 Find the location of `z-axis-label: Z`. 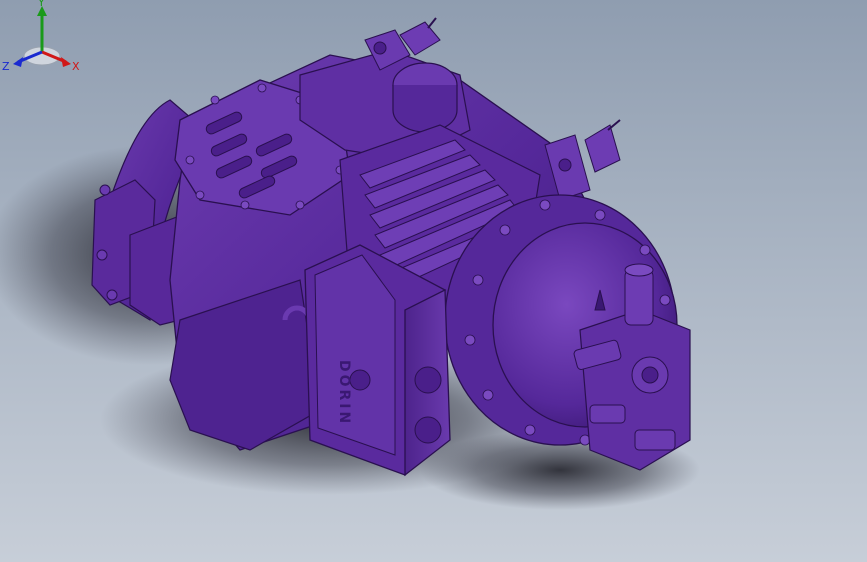

z-axis-label: Z is located at coordinates (6, 66).